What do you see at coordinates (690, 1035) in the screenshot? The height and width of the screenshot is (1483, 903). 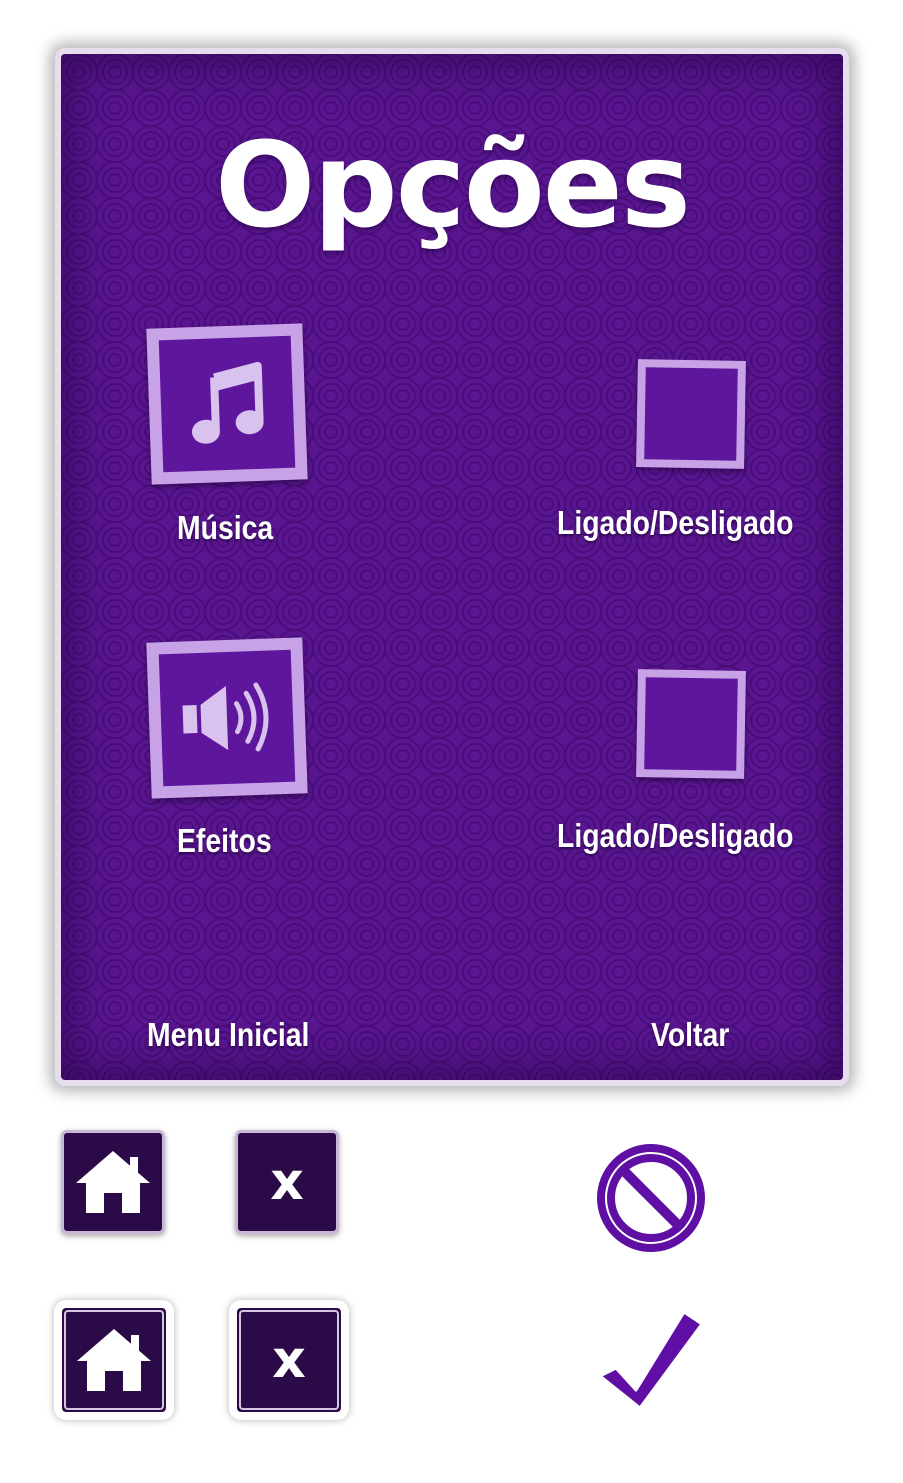 I see `voltar-button: Voltar` at bounding box center [690, 1035].